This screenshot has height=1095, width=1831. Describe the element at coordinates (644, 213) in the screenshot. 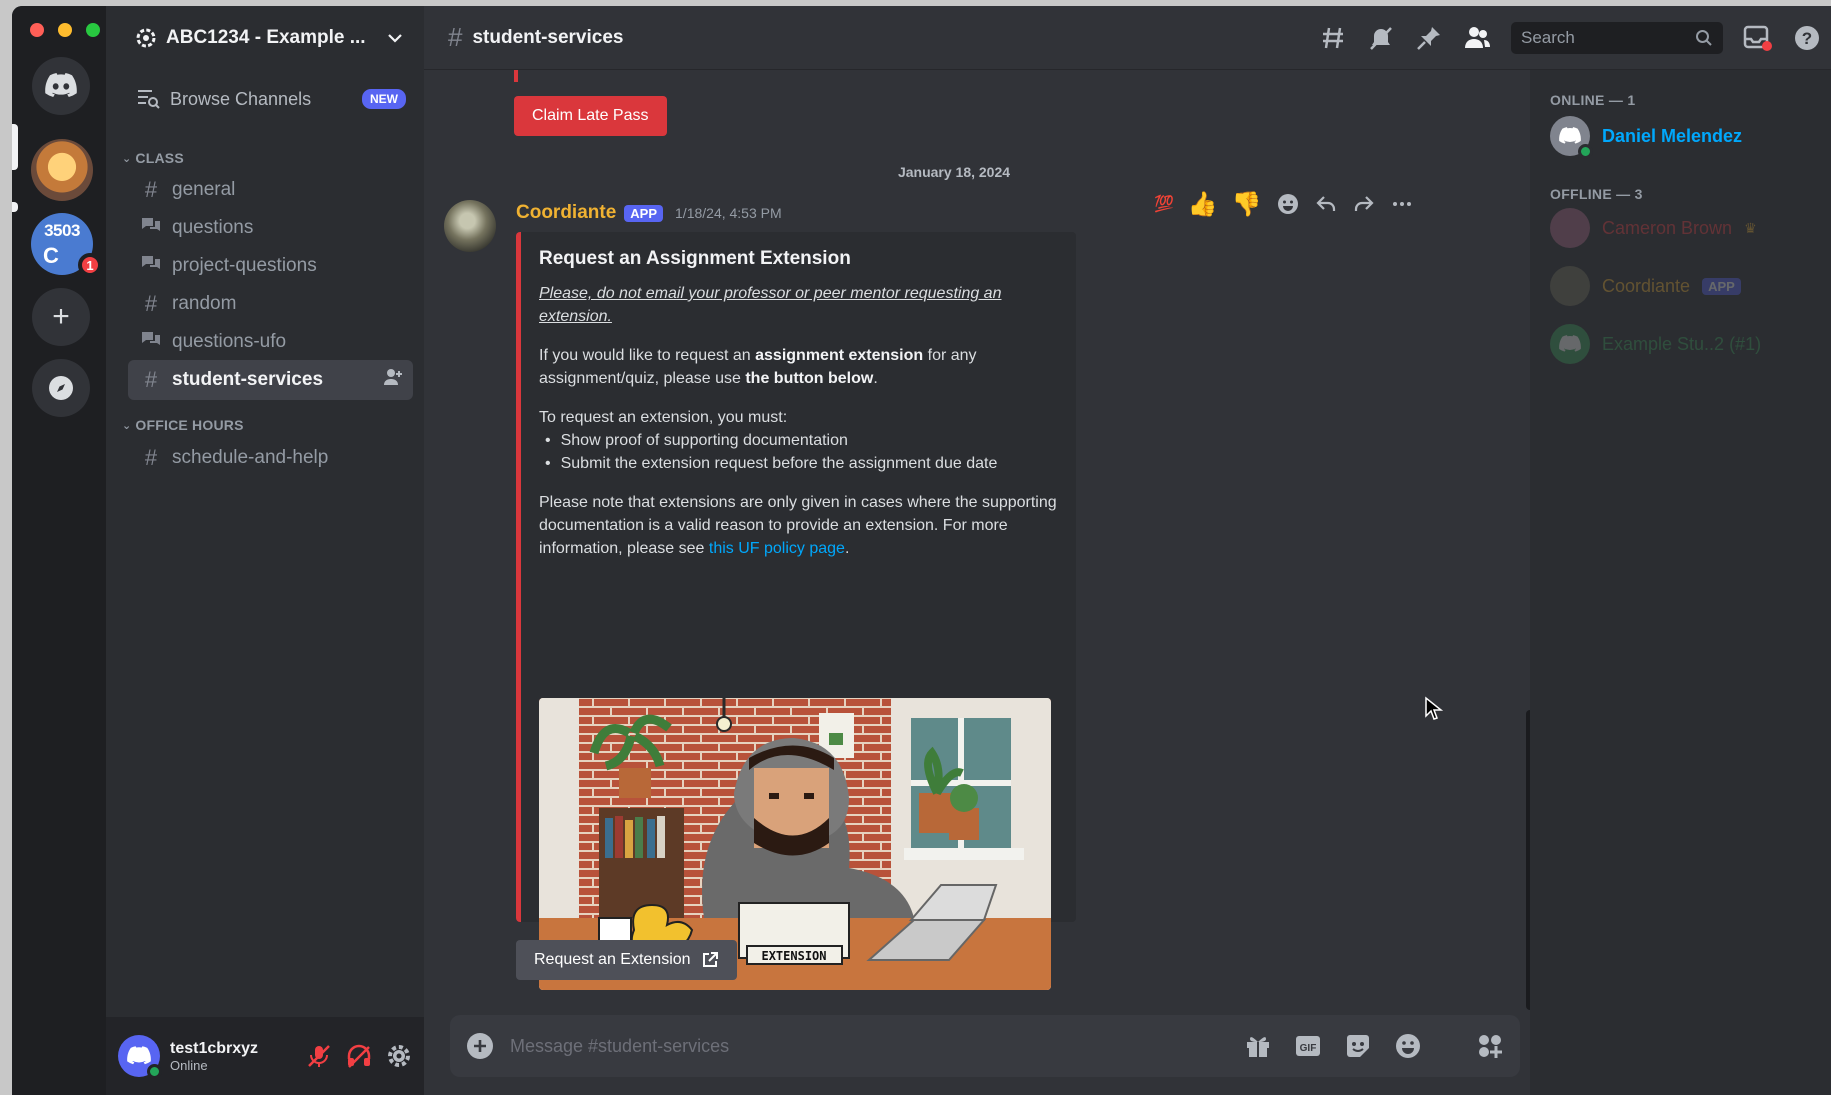

I see `app-badge: APP` at that location.